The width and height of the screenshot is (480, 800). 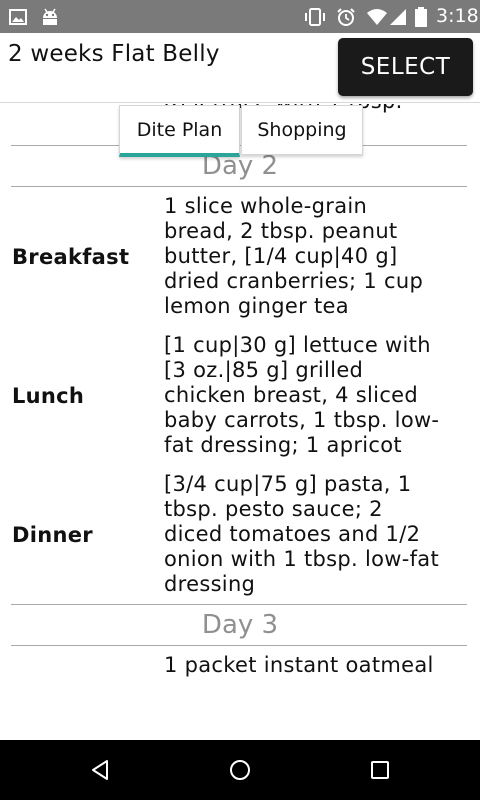 I want to click on home-icon, so click(x=240, y=770).